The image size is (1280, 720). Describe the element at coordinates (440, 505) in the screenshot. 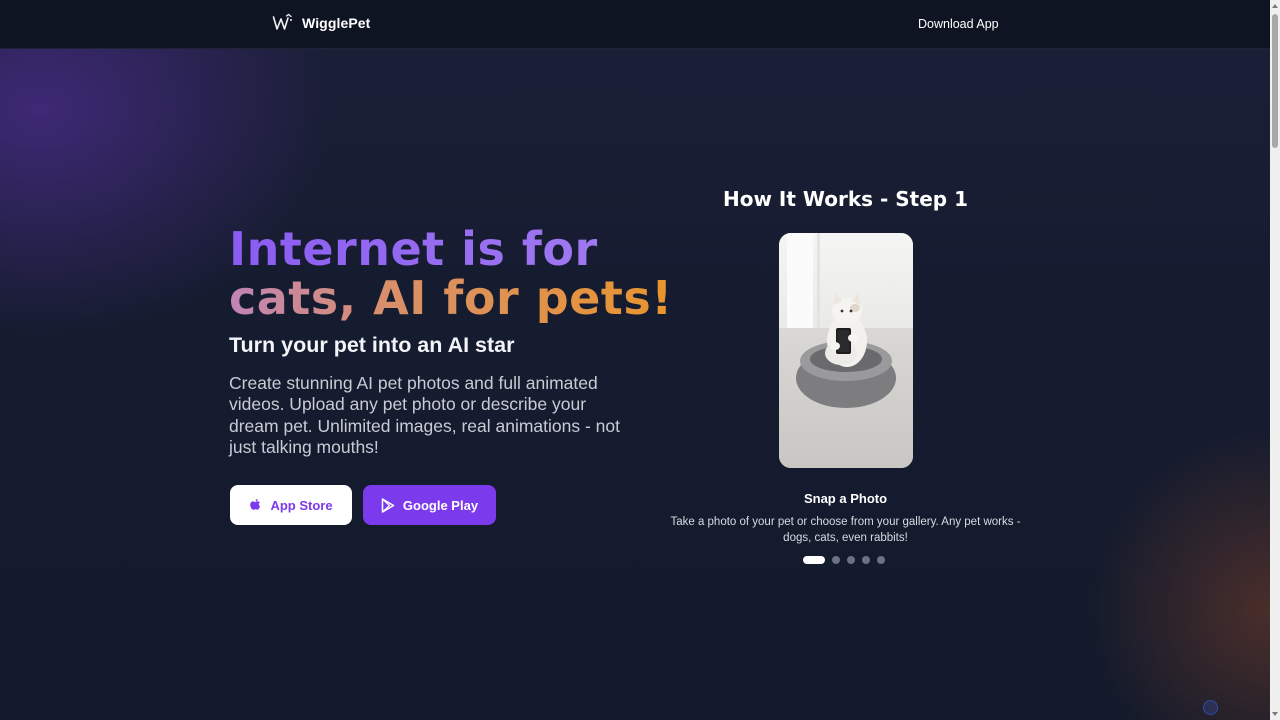

I see `google-play-label: Google Play` at that location.